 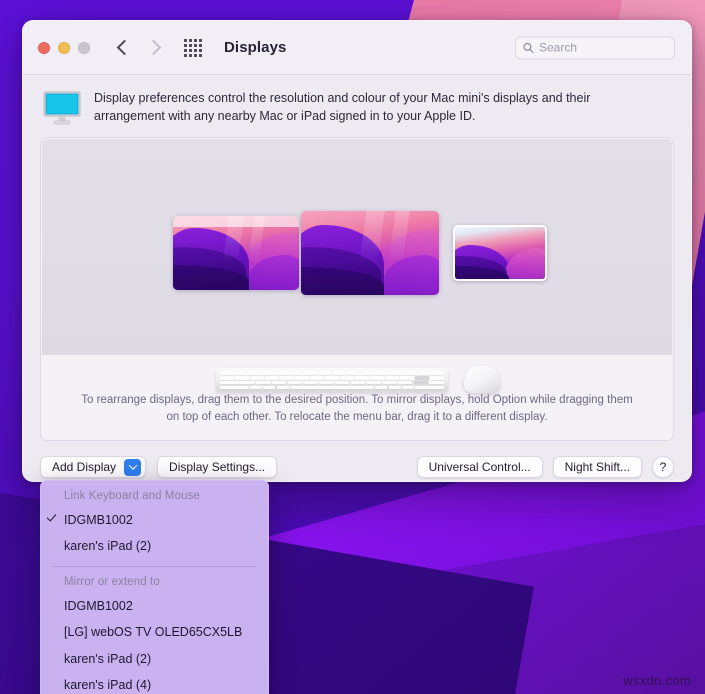 What do you see at coordinates (133, 467) in the screenshot?
I see `chevron-down-icon` at bounding box center [133, 467].